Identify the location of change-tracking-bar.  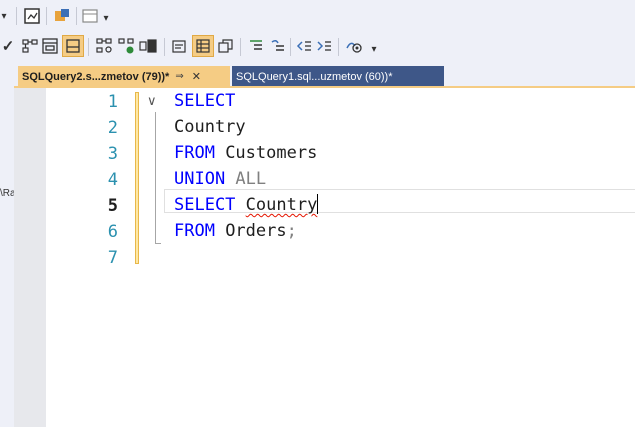
(137, 178).